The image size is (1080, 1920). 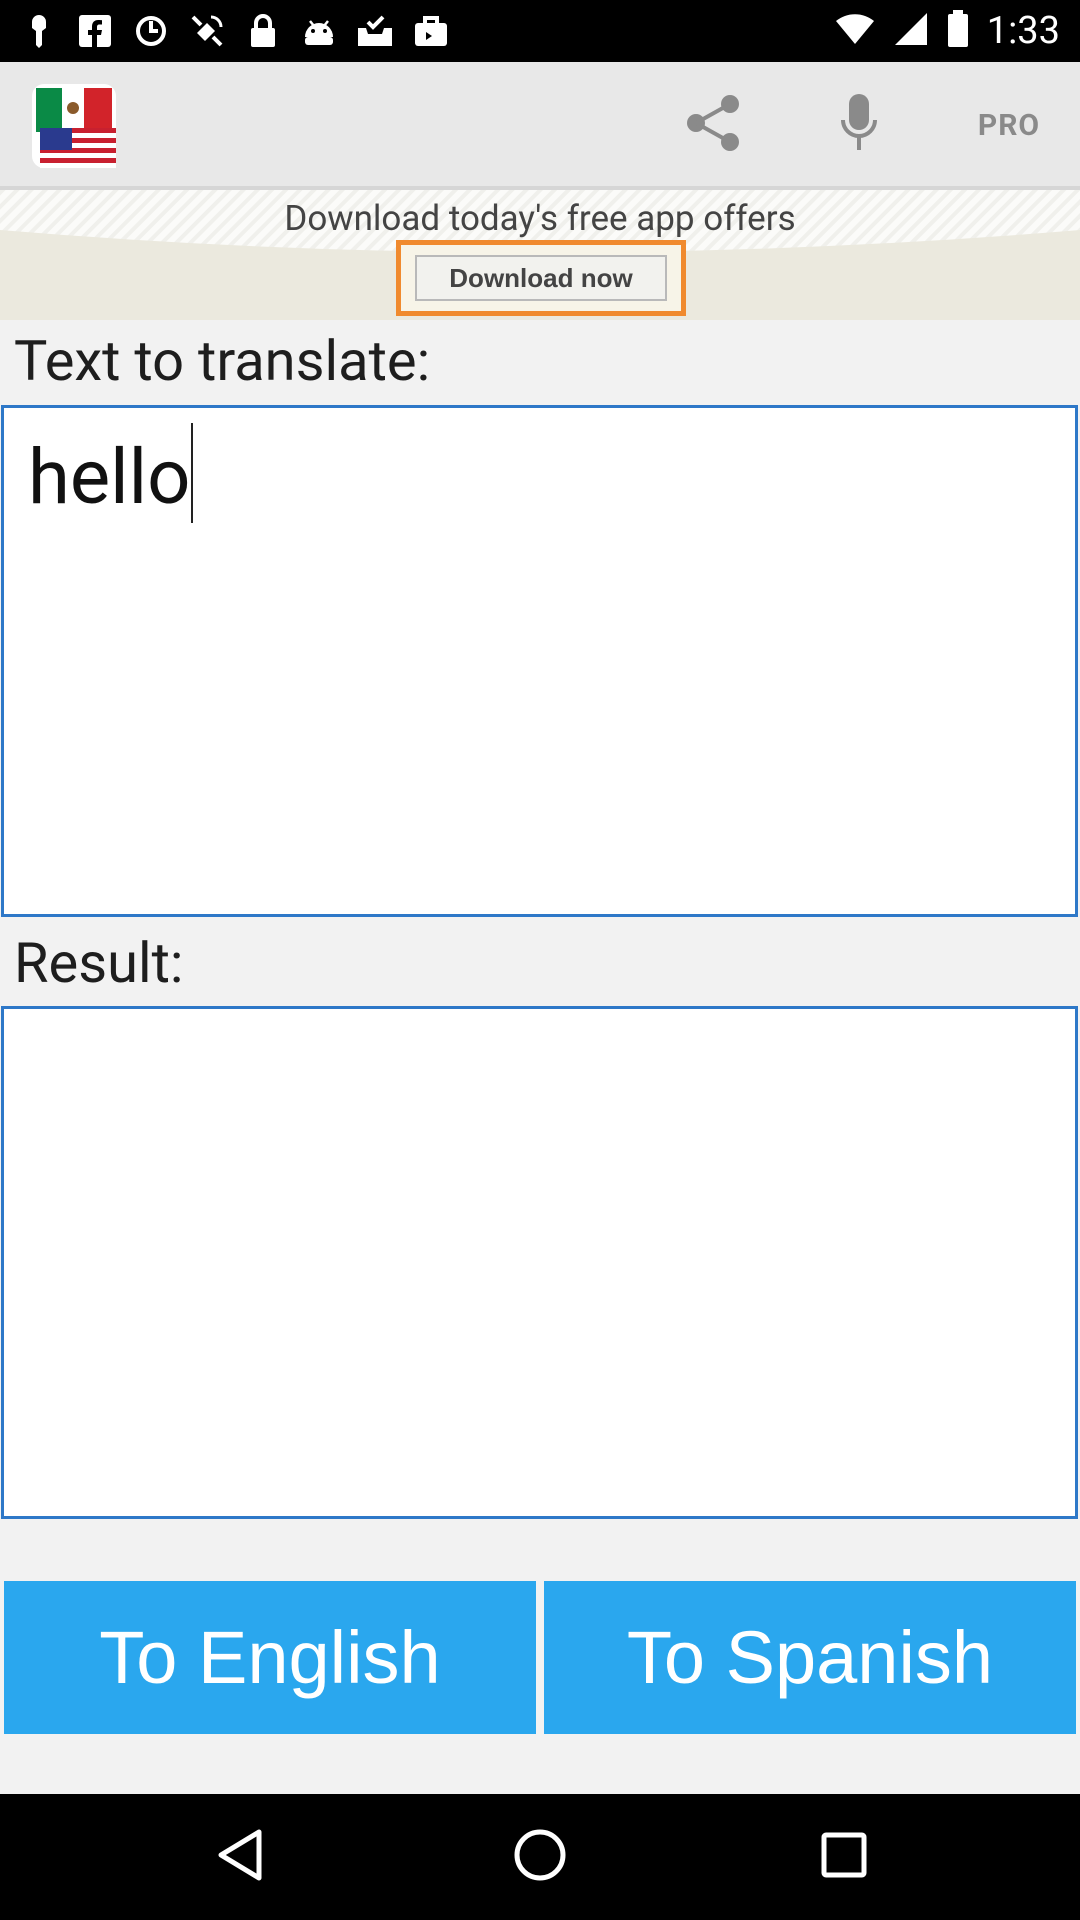 I want to click on back-icon, so click(x=240, y=1857).